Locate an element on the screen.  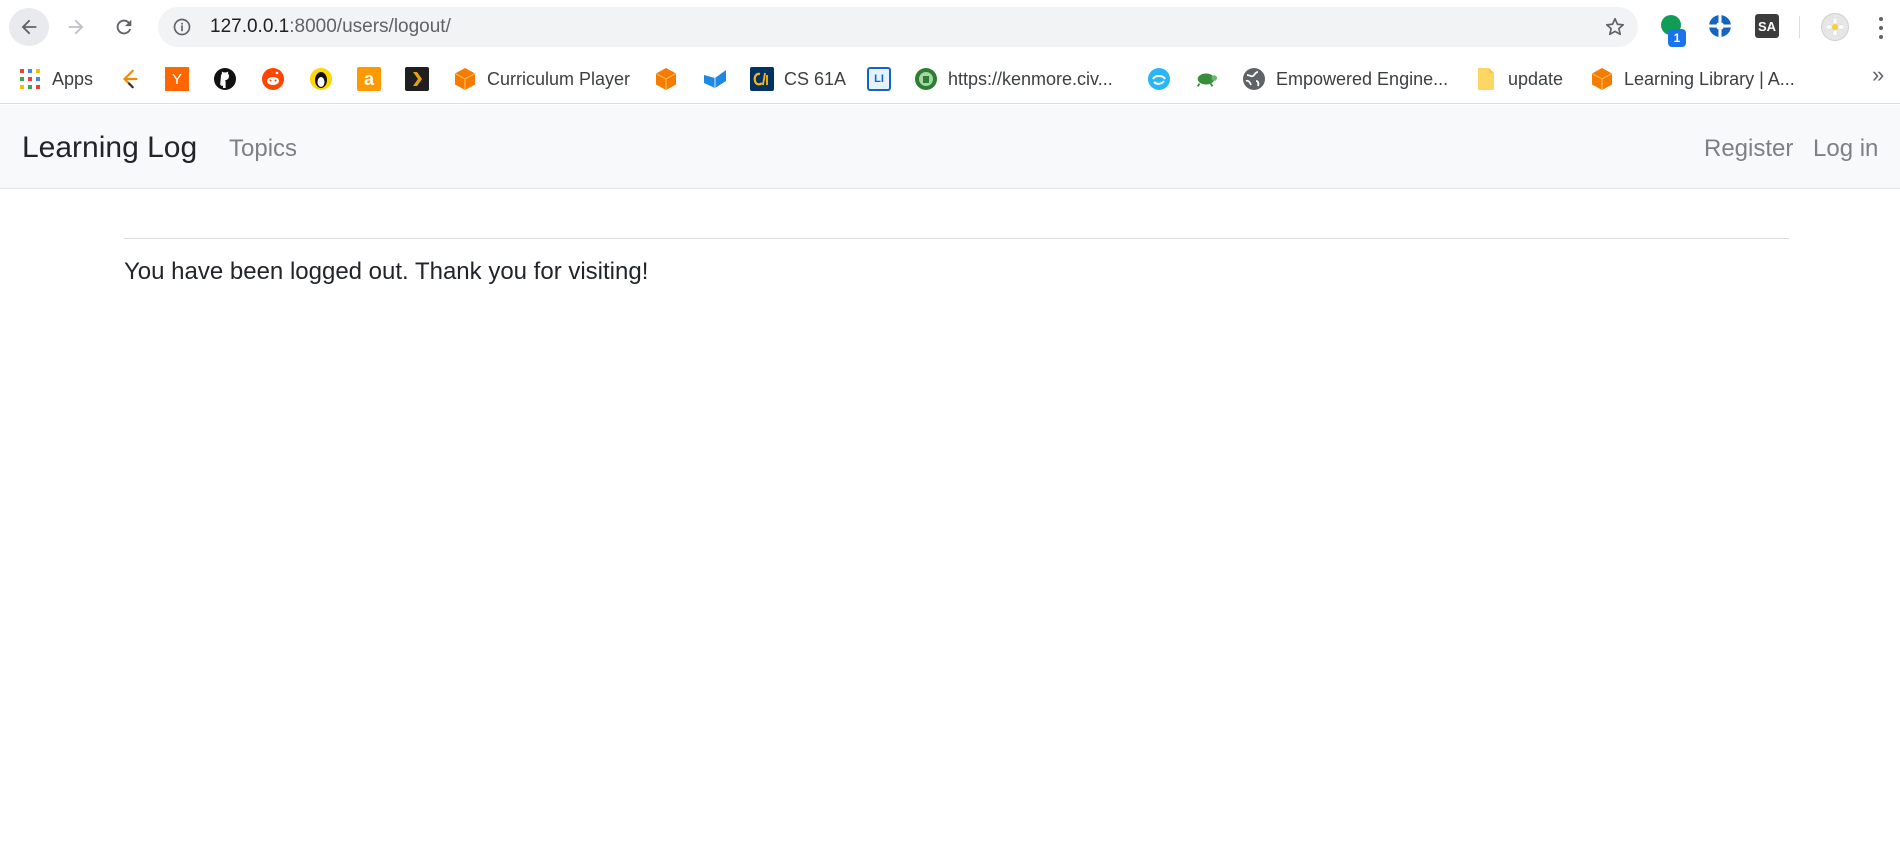
bookmark-plex is located at coordinates (417, 79).